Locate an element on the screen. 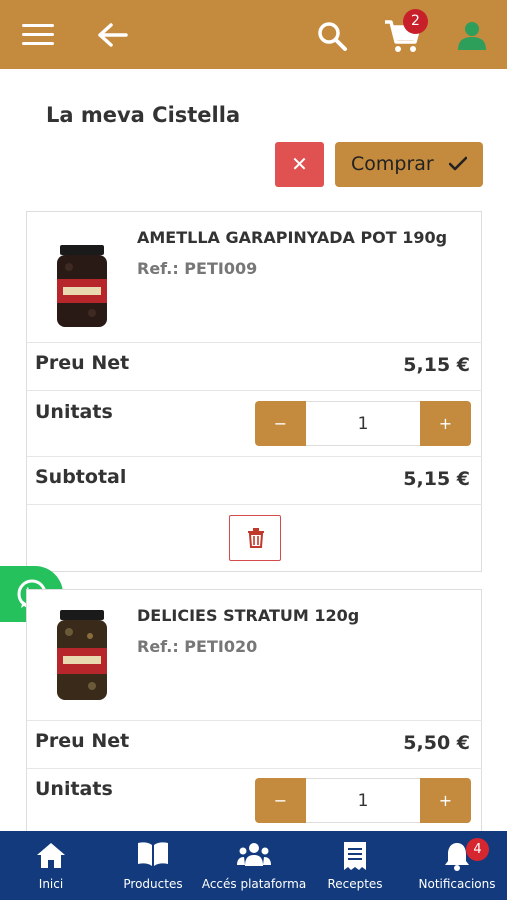  product-ref: Ref.: PETI020 is located at coordinates (197, 646).